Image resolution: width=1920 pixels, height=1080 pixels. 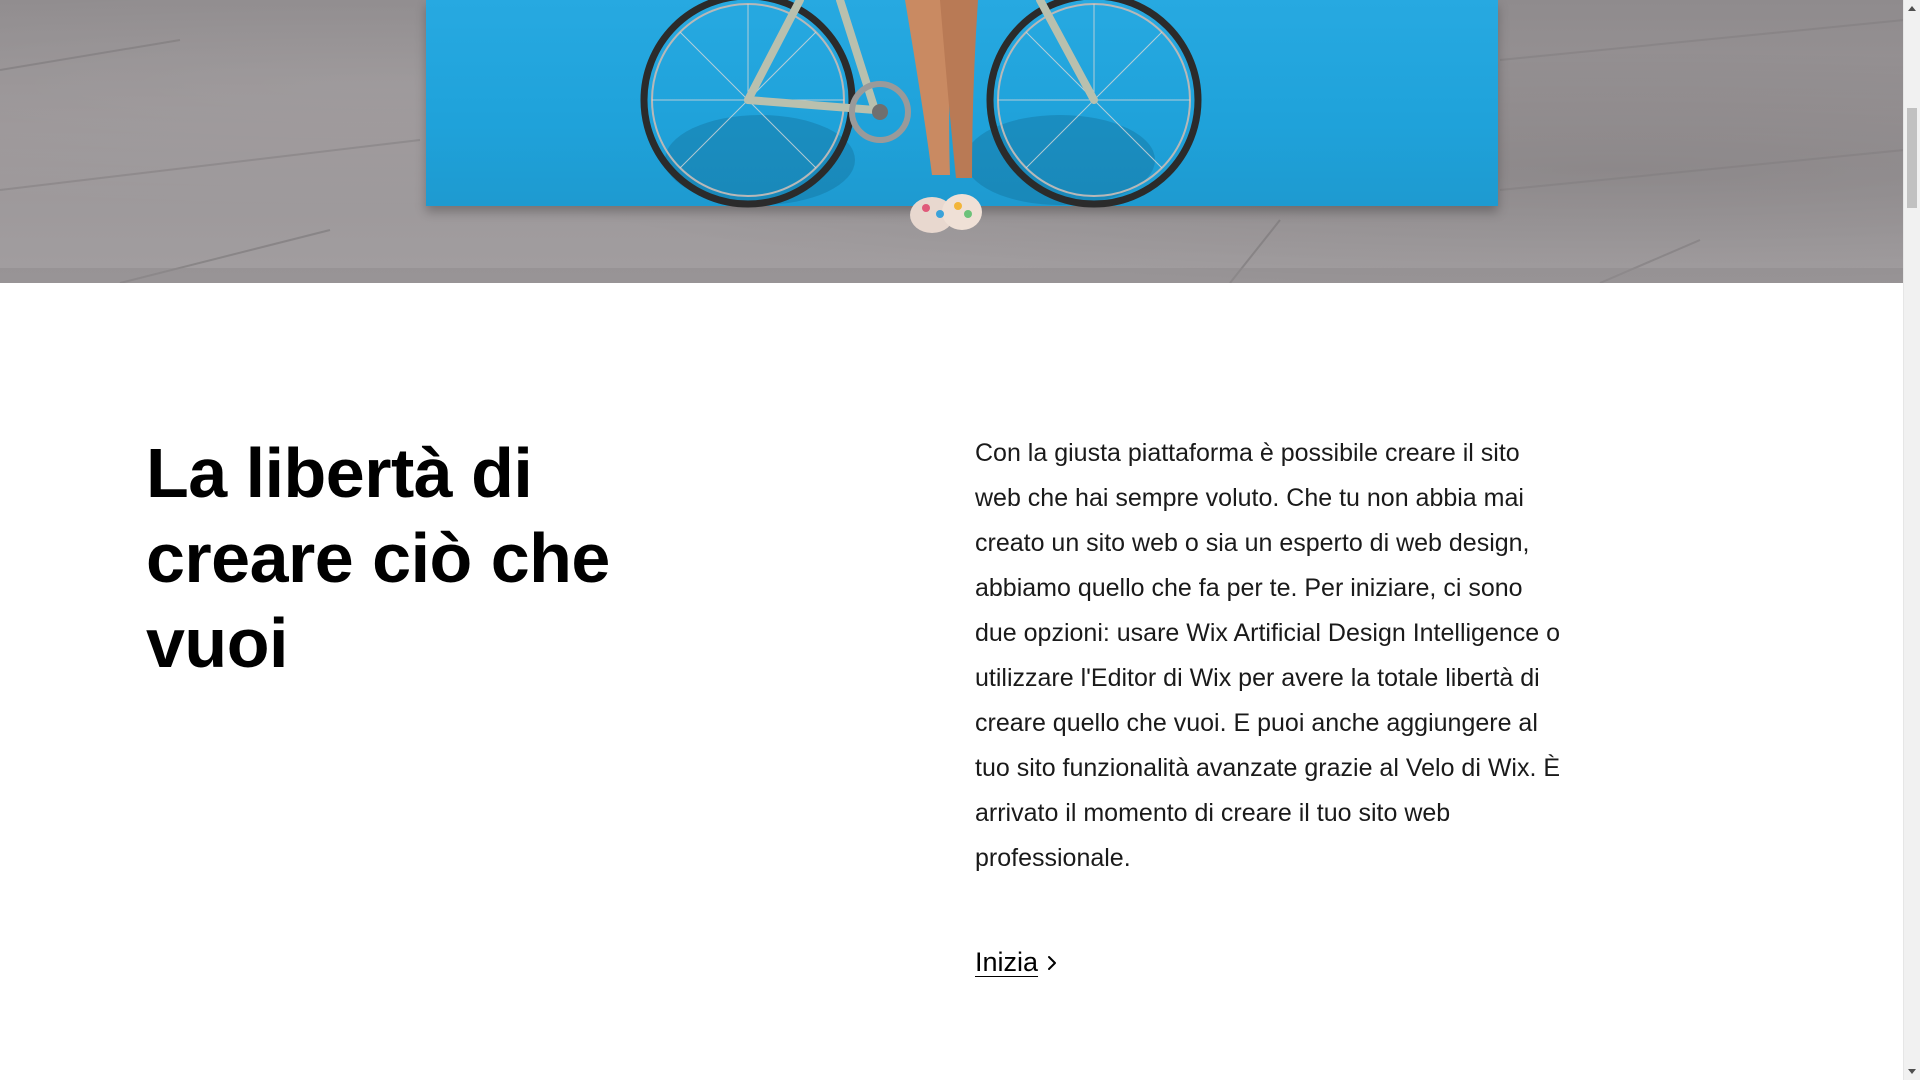 I want to click on start-link-label: Inizia, so click(x=1007, y=962).